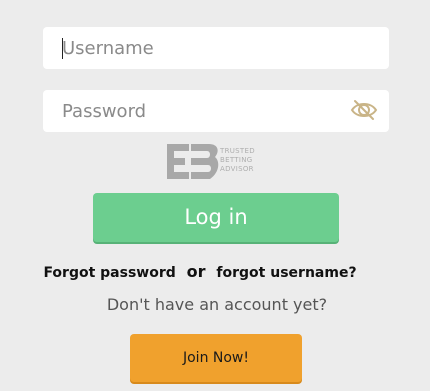 This screenshot has width=430, height=391. I want to click on forgot-username-link: forgot username?, so click(286, 273).